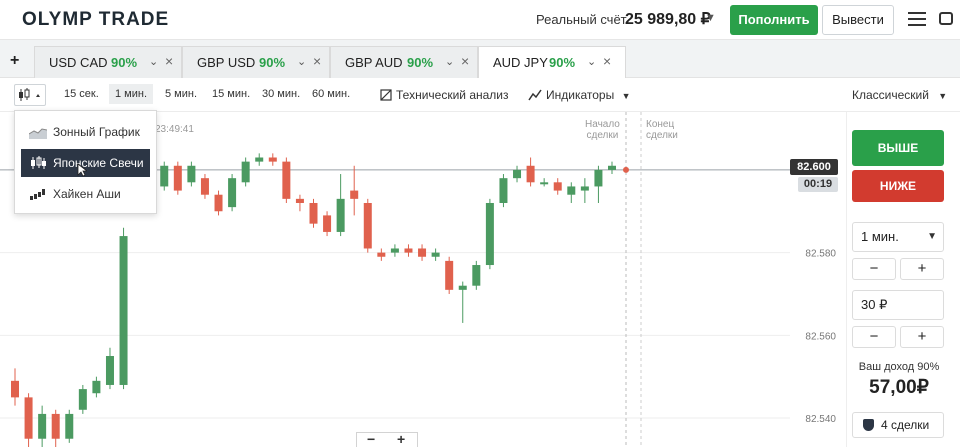  I want to click on cursor-icon, so click(82, 170).